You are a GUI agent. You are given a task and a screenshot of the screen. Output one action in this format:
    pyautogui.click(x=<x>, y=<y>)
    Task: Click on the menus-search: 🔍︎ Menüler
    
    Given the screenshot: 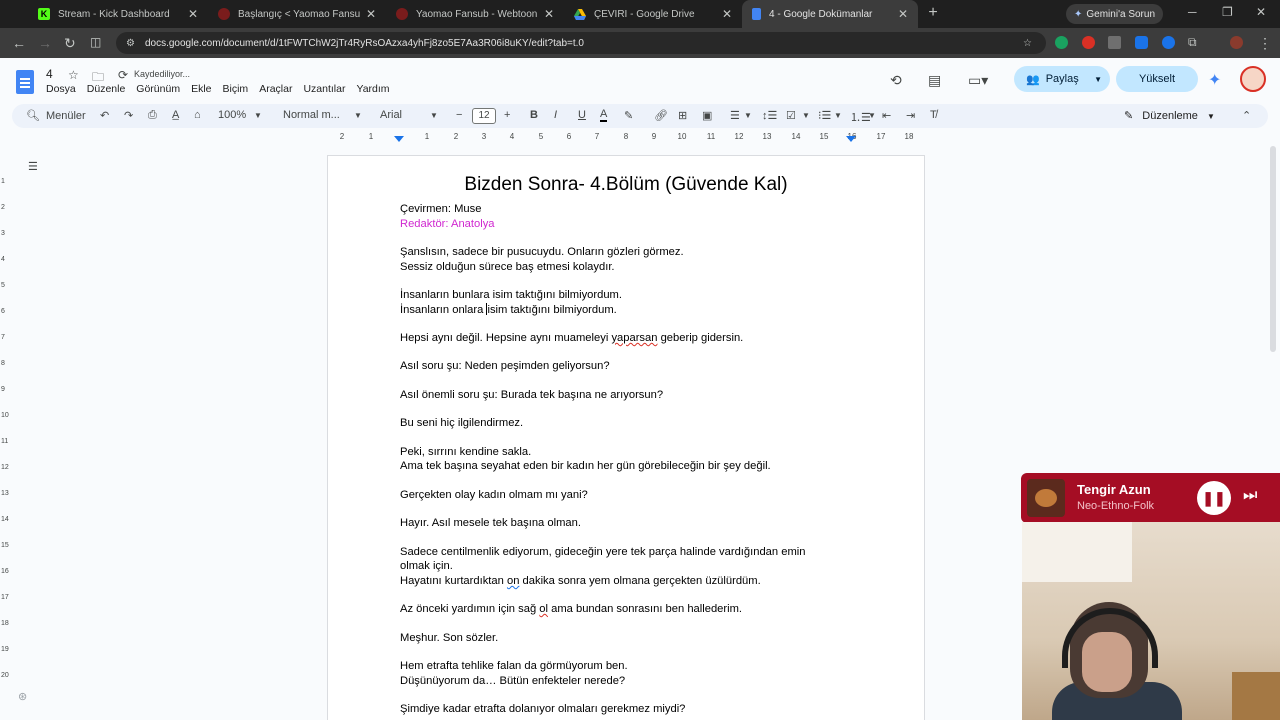 What is the action you would take?
    pyautogui.click(x=56, y=116)
    